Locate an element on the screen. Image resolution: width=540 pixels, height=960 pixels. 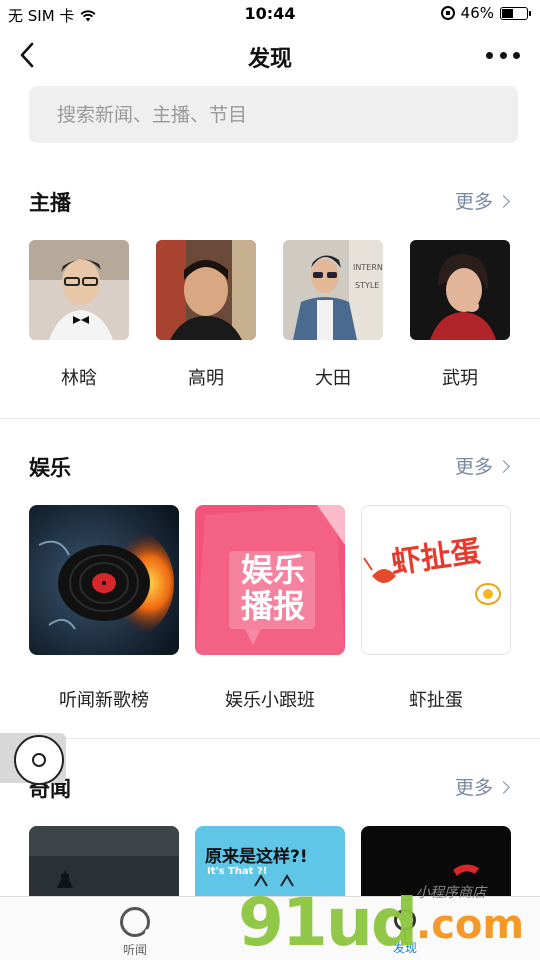
tab-bar: 听闻 发现 is located at coordinates (270, 928).